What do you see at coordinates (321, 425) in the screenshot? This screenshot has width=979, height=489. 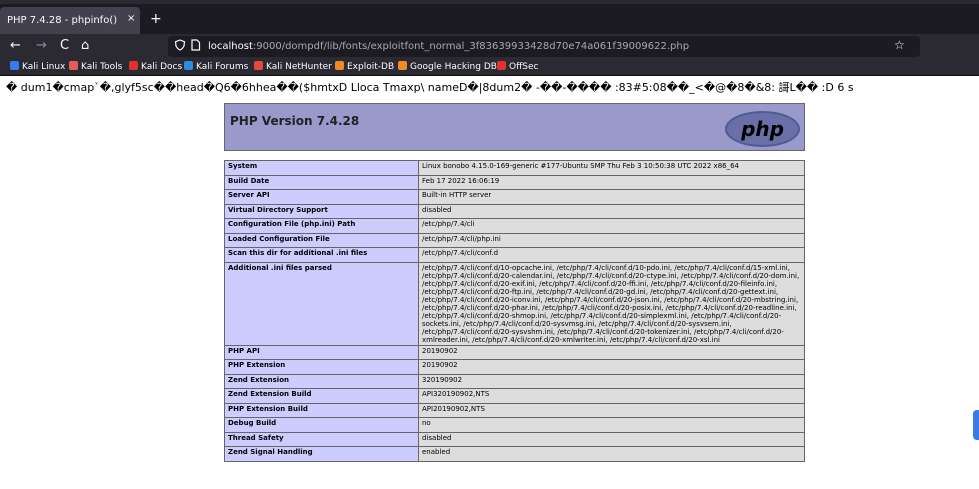 I see `setting-name: Debug Build` at bounding box center [321, 425].